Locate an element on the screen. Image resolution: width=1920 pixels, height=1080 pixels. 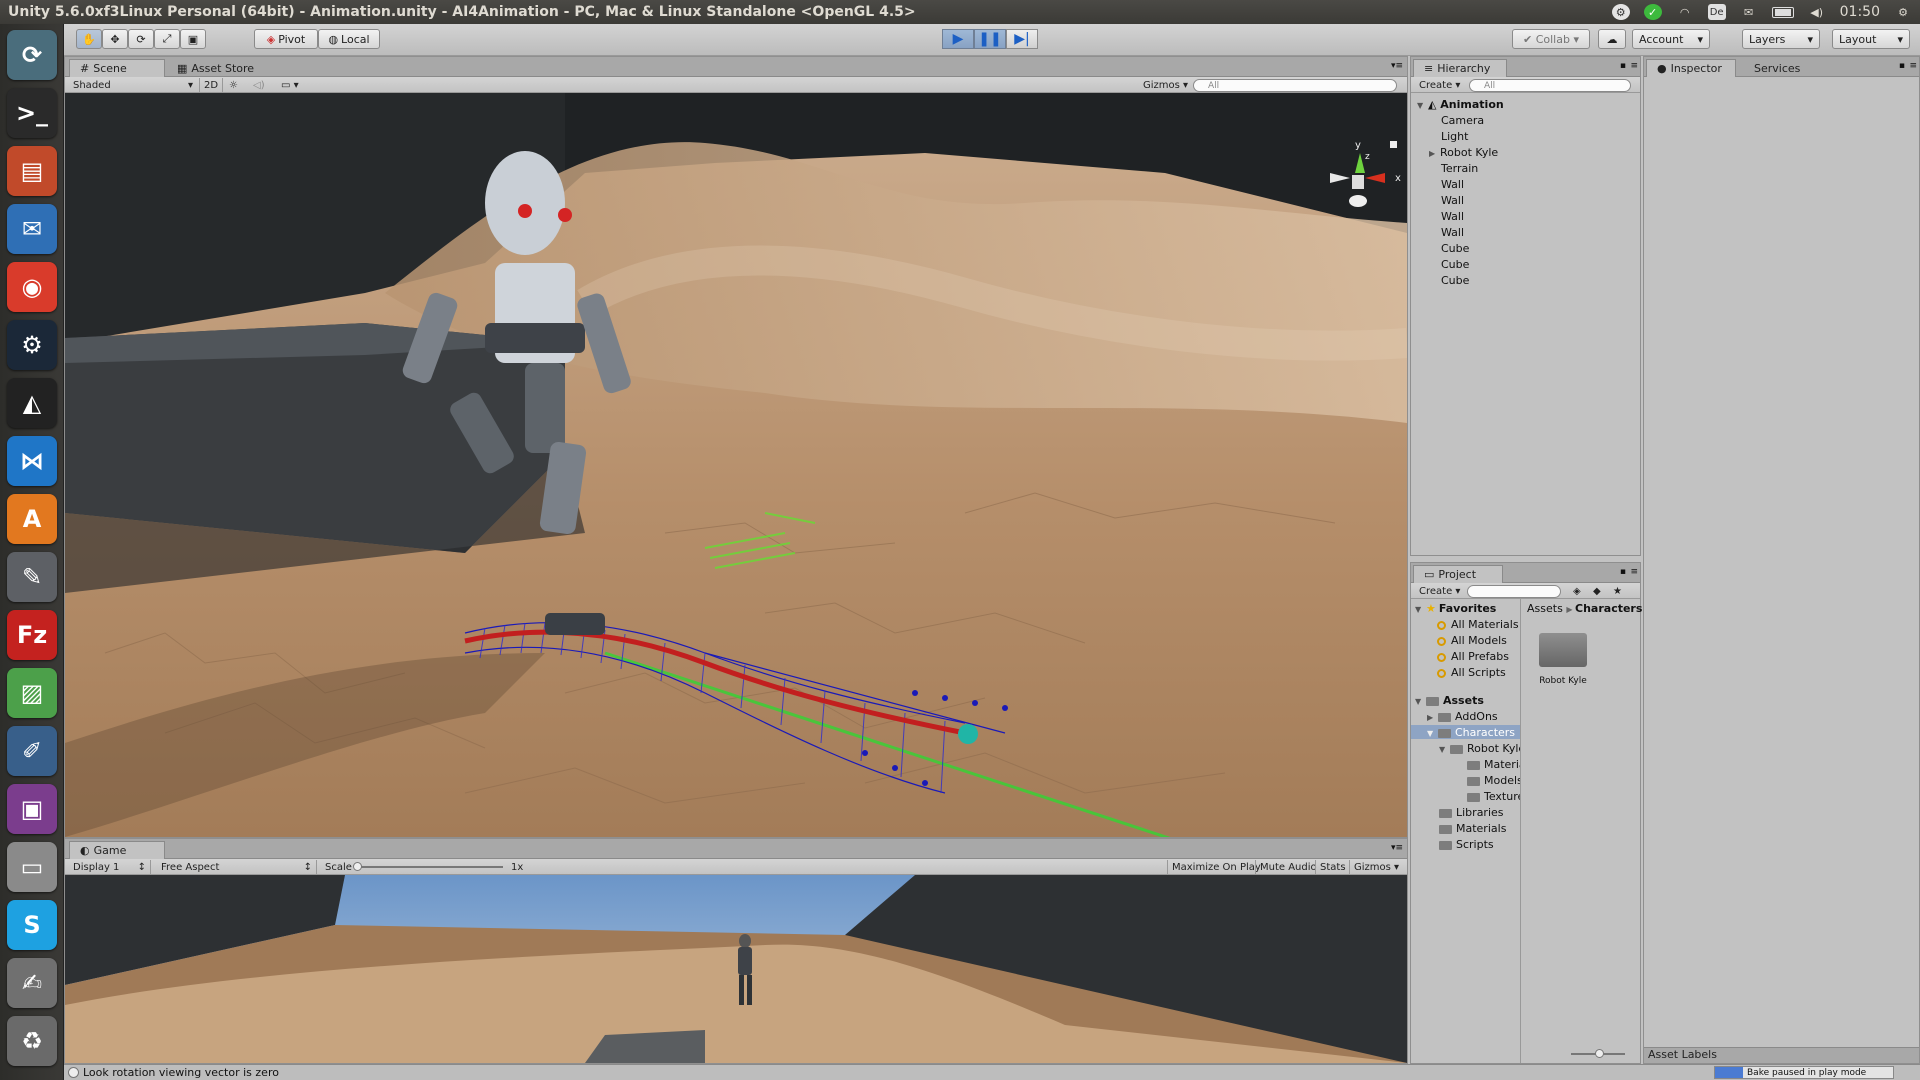
tab-services: Services is located at coordinates (1777, 68).